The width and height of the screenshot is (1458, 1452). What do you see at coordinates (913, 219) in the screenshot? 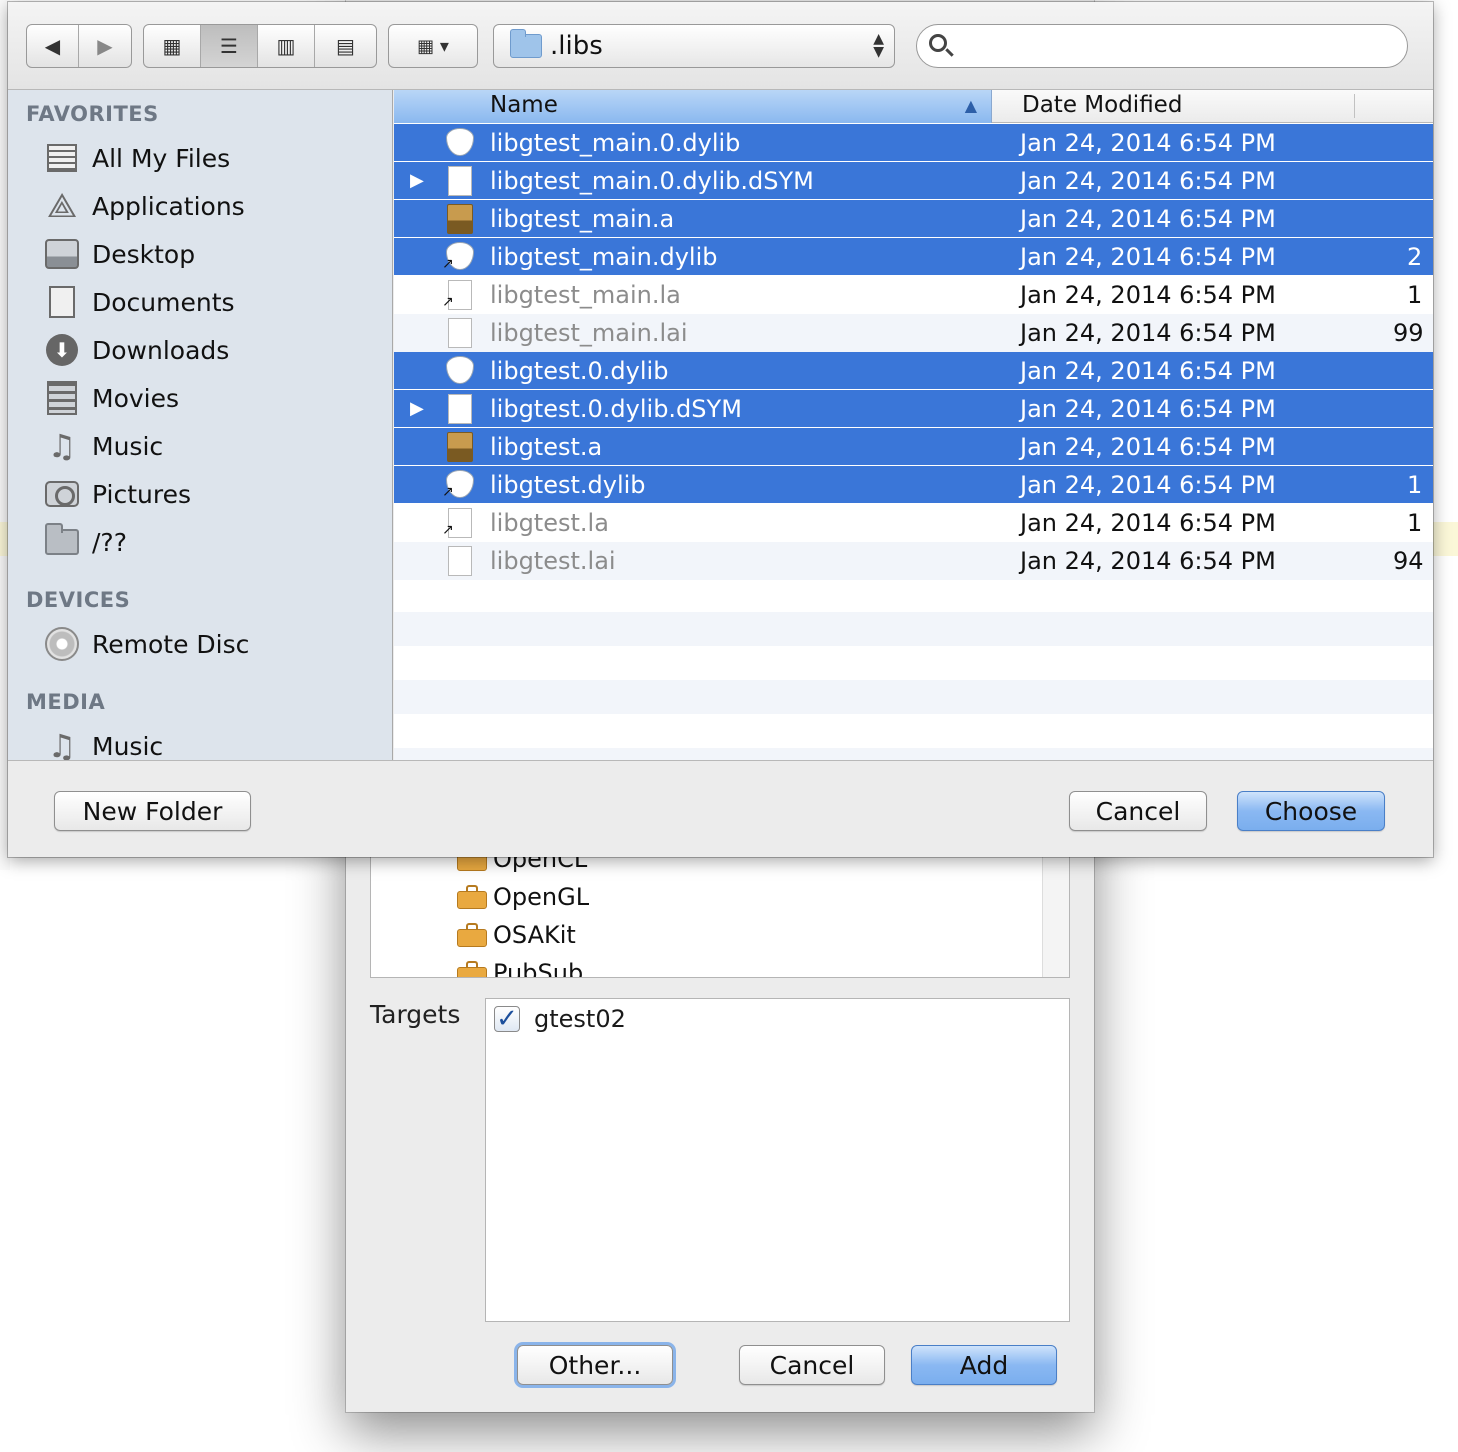
I see `file-row: libgtest_main.a Jan 24, 2014 6:54 PM` at bounding box center [913, 219].